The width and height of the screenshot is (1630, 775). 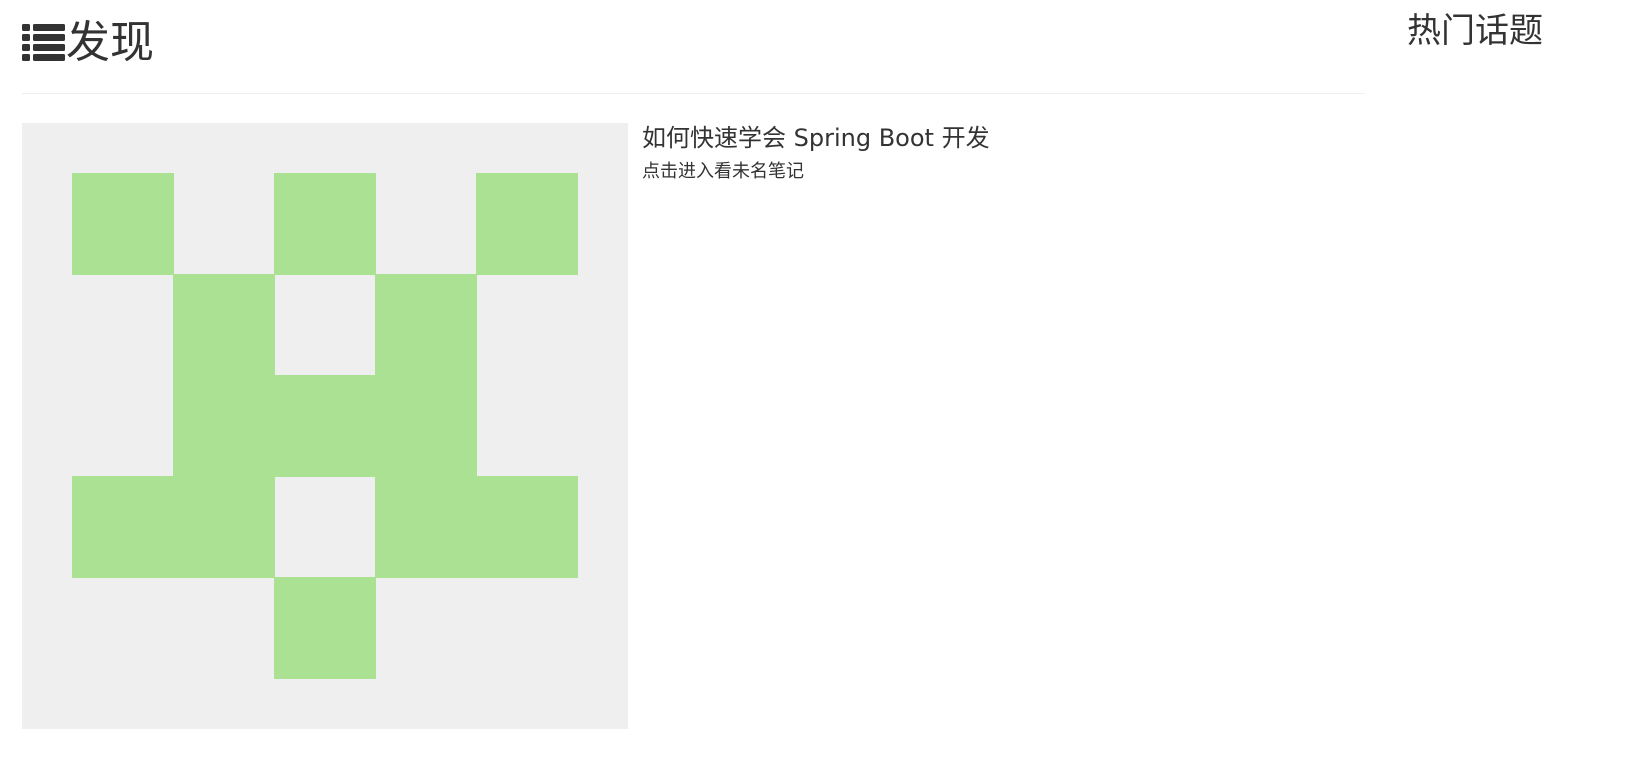 What do you see at coordinates (44, 42) in the screenshot?
I see `list-icon` at bounding box center [44, 42].